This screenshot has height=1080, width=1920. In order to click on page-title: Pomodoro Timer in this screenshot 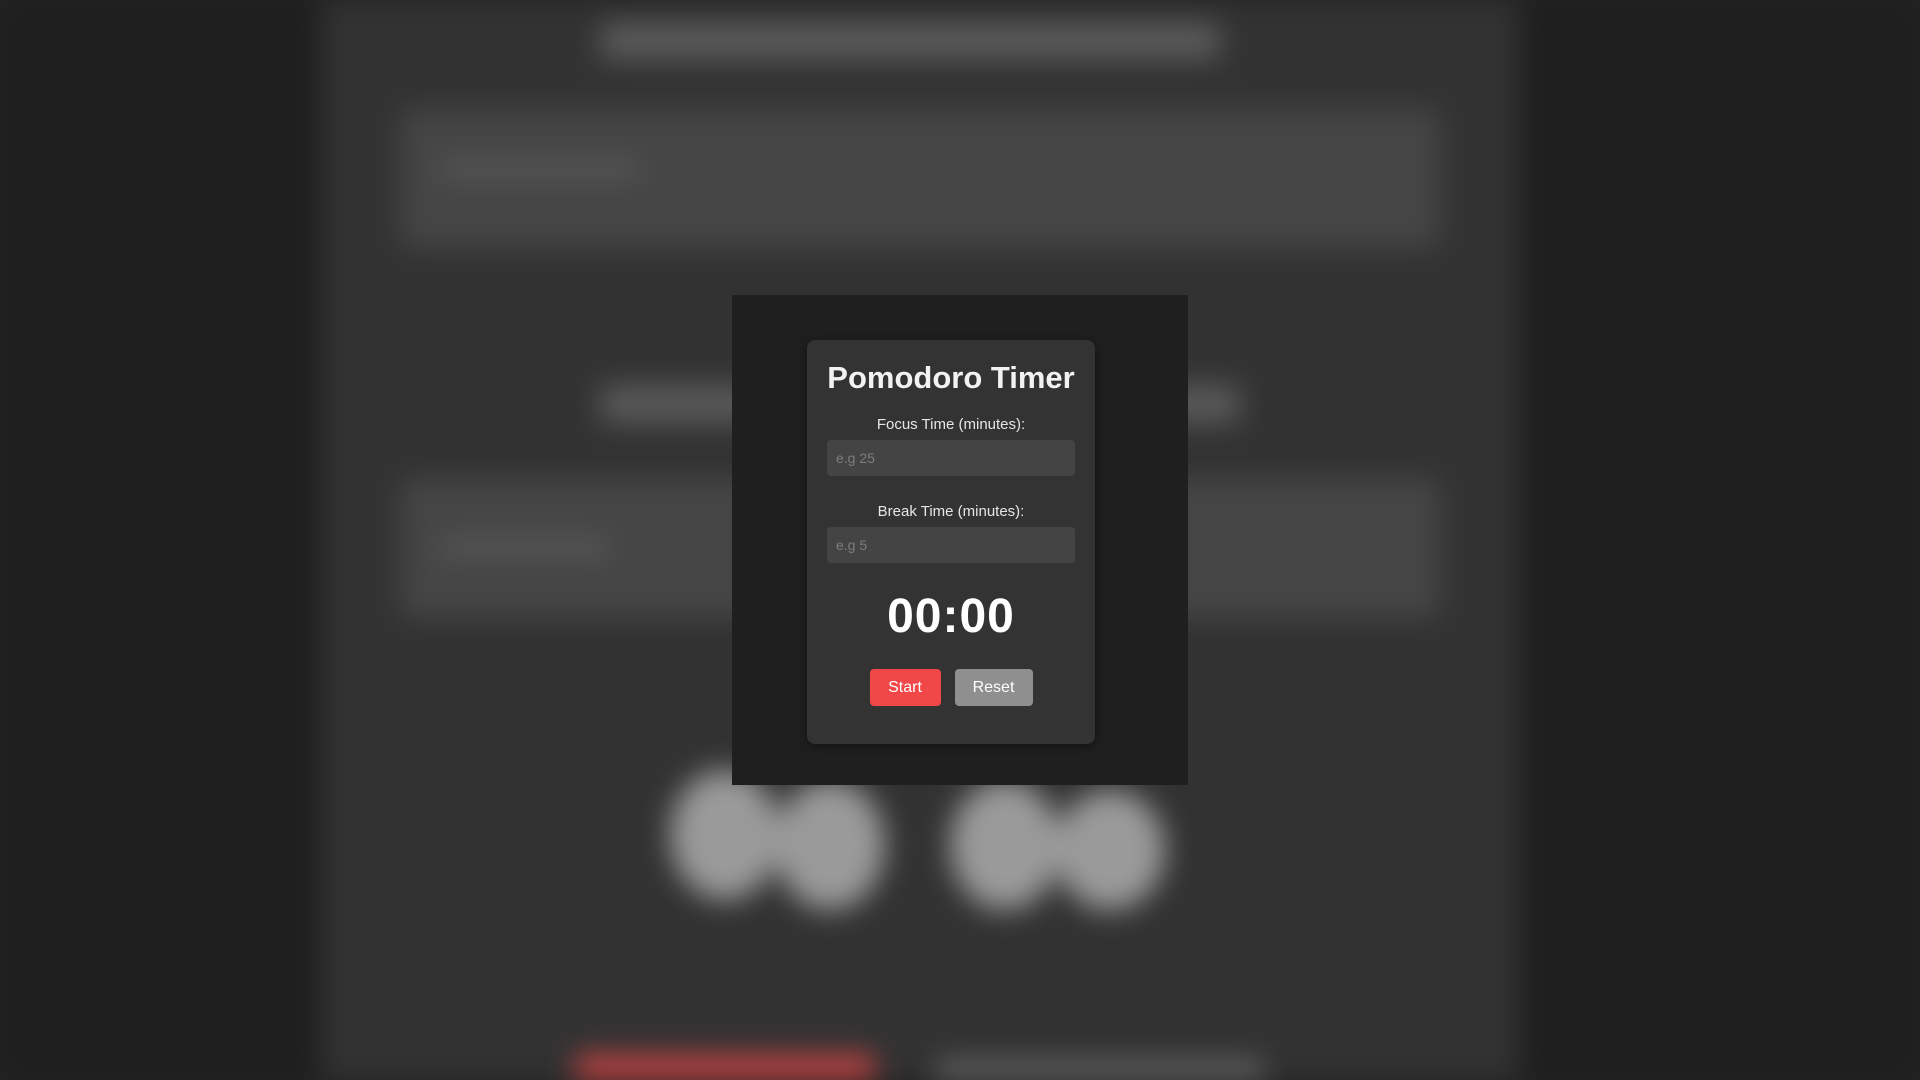, I will do `click(951, 377)`.